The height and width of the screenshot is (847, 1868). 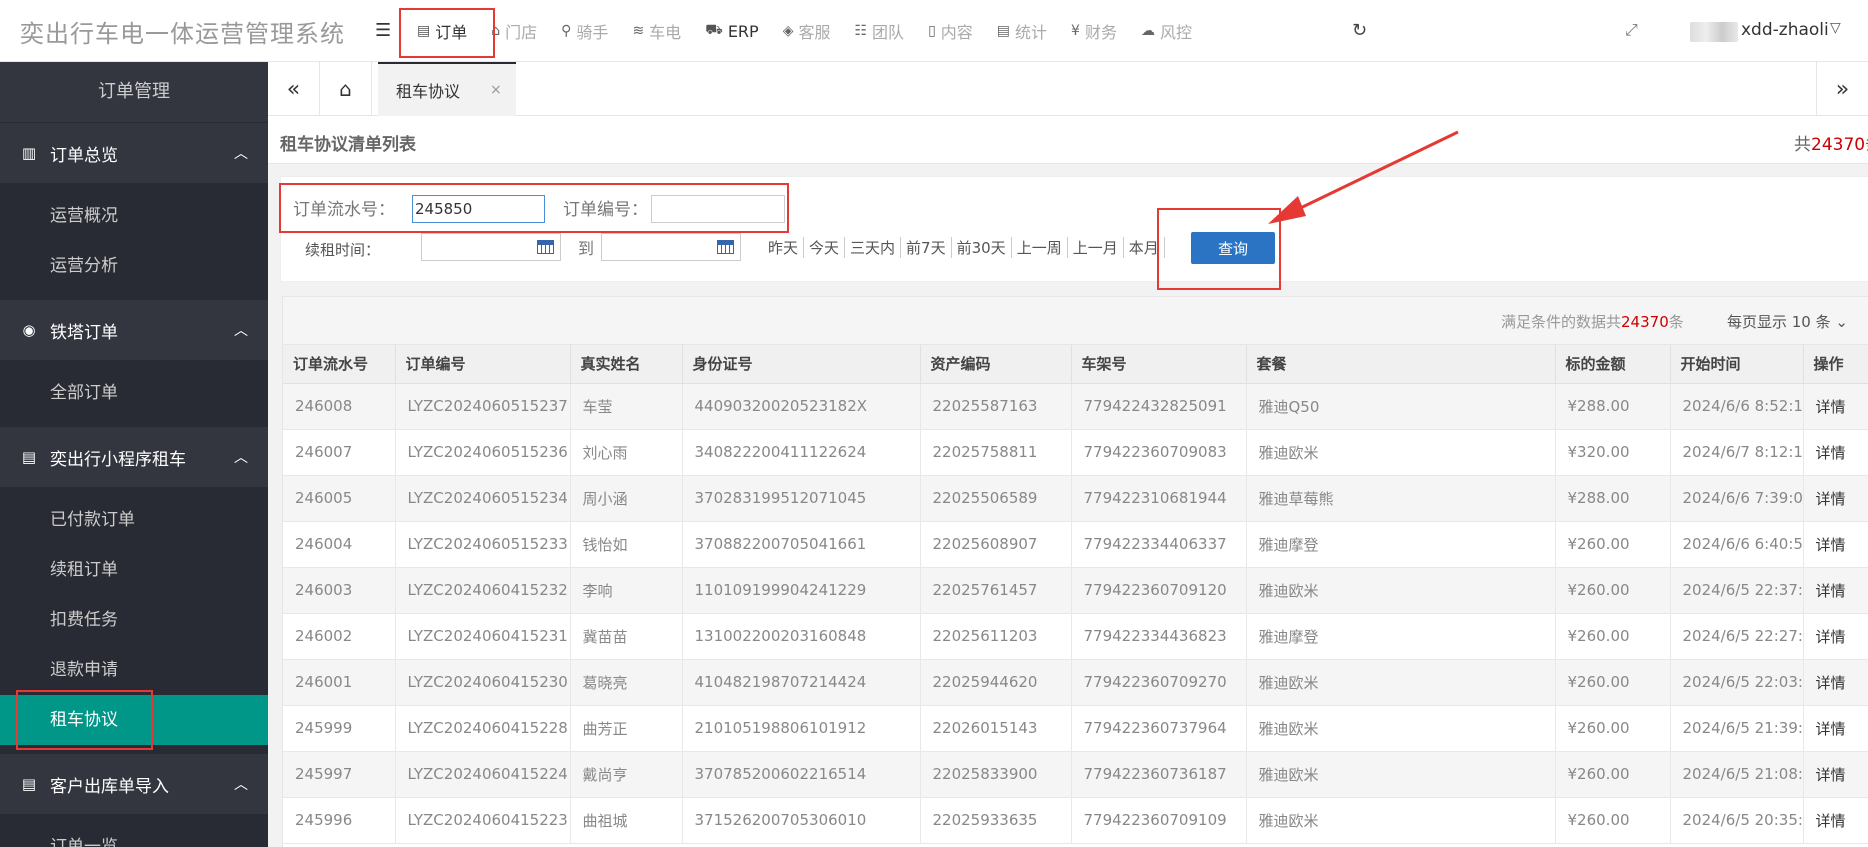 I want to click on topnav-item-7: ▯ 内容, so click(x=950, y=31).